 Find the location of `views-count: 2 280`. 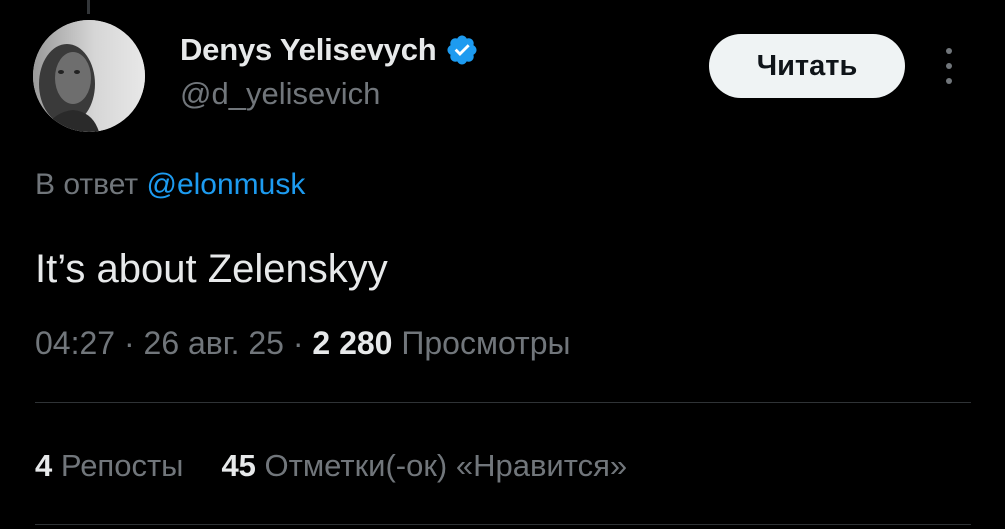

views-count: 2 280 is located at coordinates (352, 343).